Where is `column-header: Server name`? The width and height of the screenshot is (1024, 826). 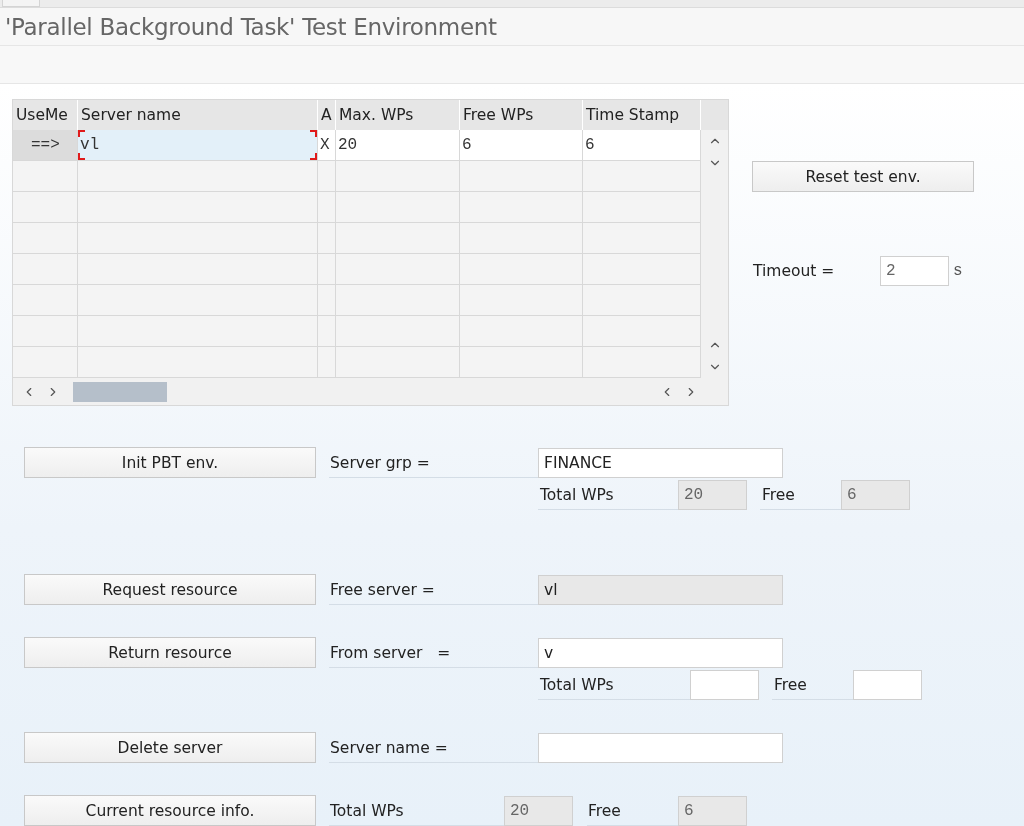 column-header: Server name is located at coordinates (198, 115).